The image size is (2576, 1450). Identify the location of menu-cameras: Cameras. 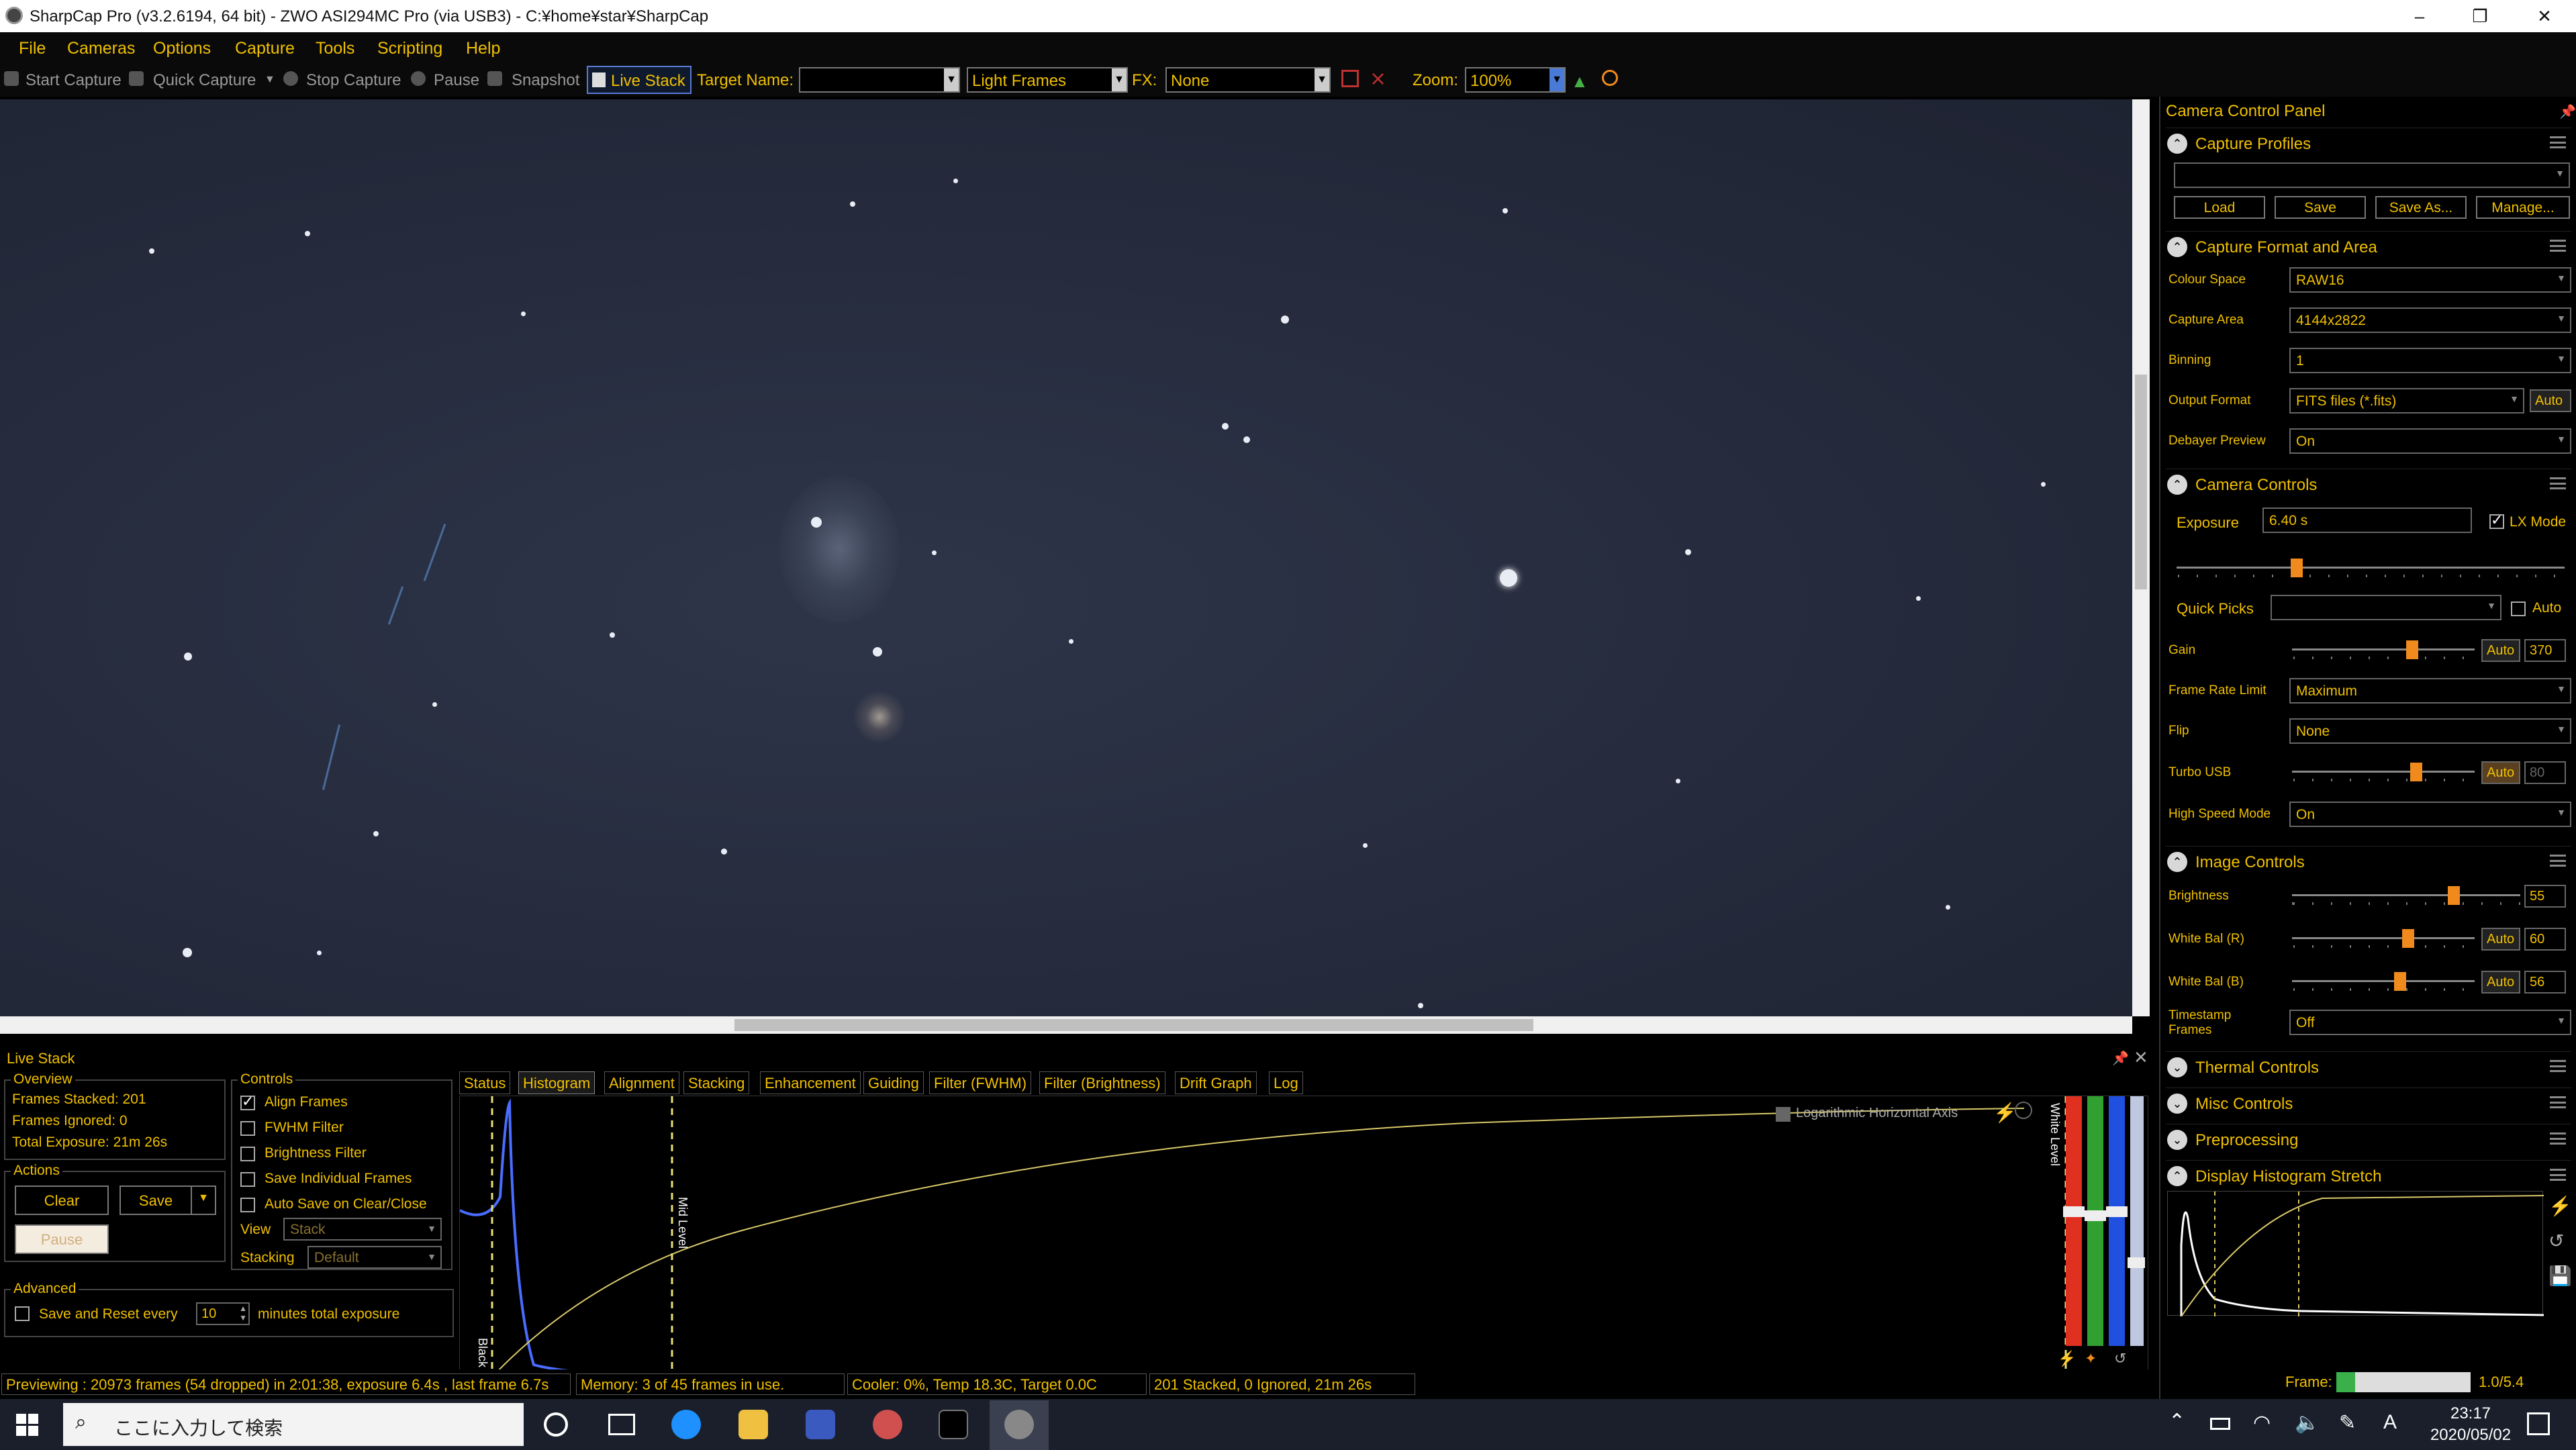
(101, 48).